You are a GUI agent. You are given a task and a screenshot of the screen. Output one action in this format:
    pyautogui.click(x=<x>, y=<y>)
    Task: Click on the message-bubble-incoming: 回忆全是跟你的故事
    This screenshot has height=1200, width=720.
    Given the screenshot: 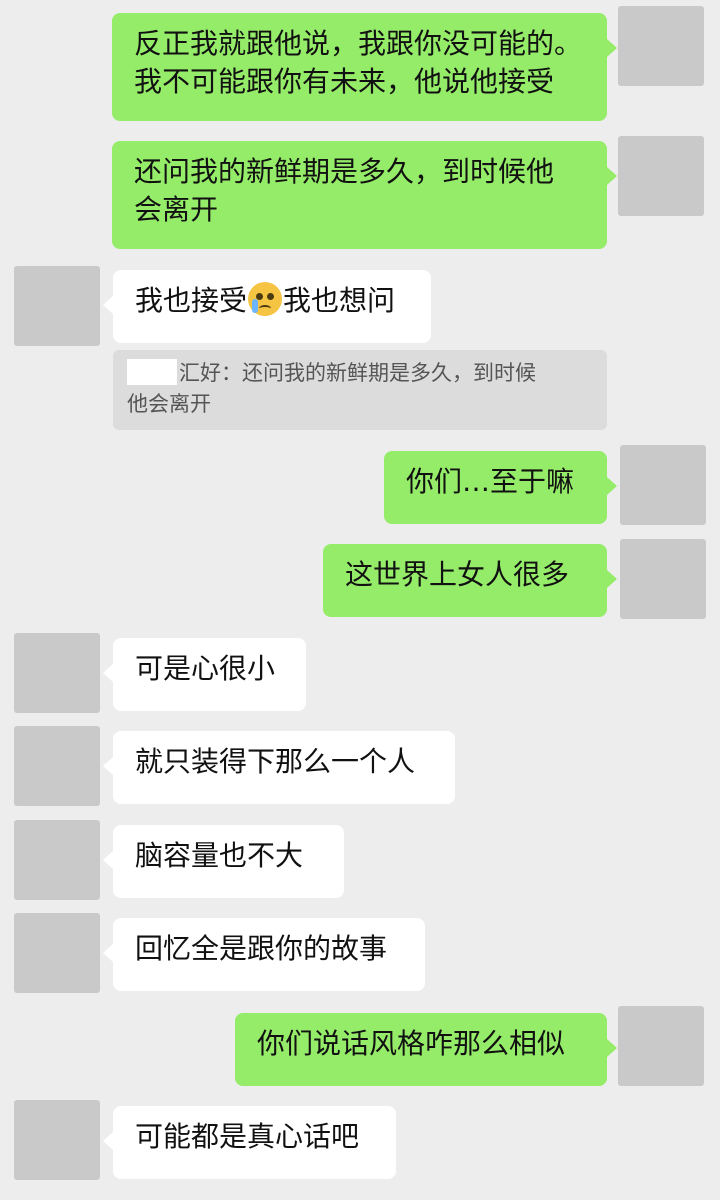 What is the action you would take?
    pyautogui.click(x=264, y=954)
    